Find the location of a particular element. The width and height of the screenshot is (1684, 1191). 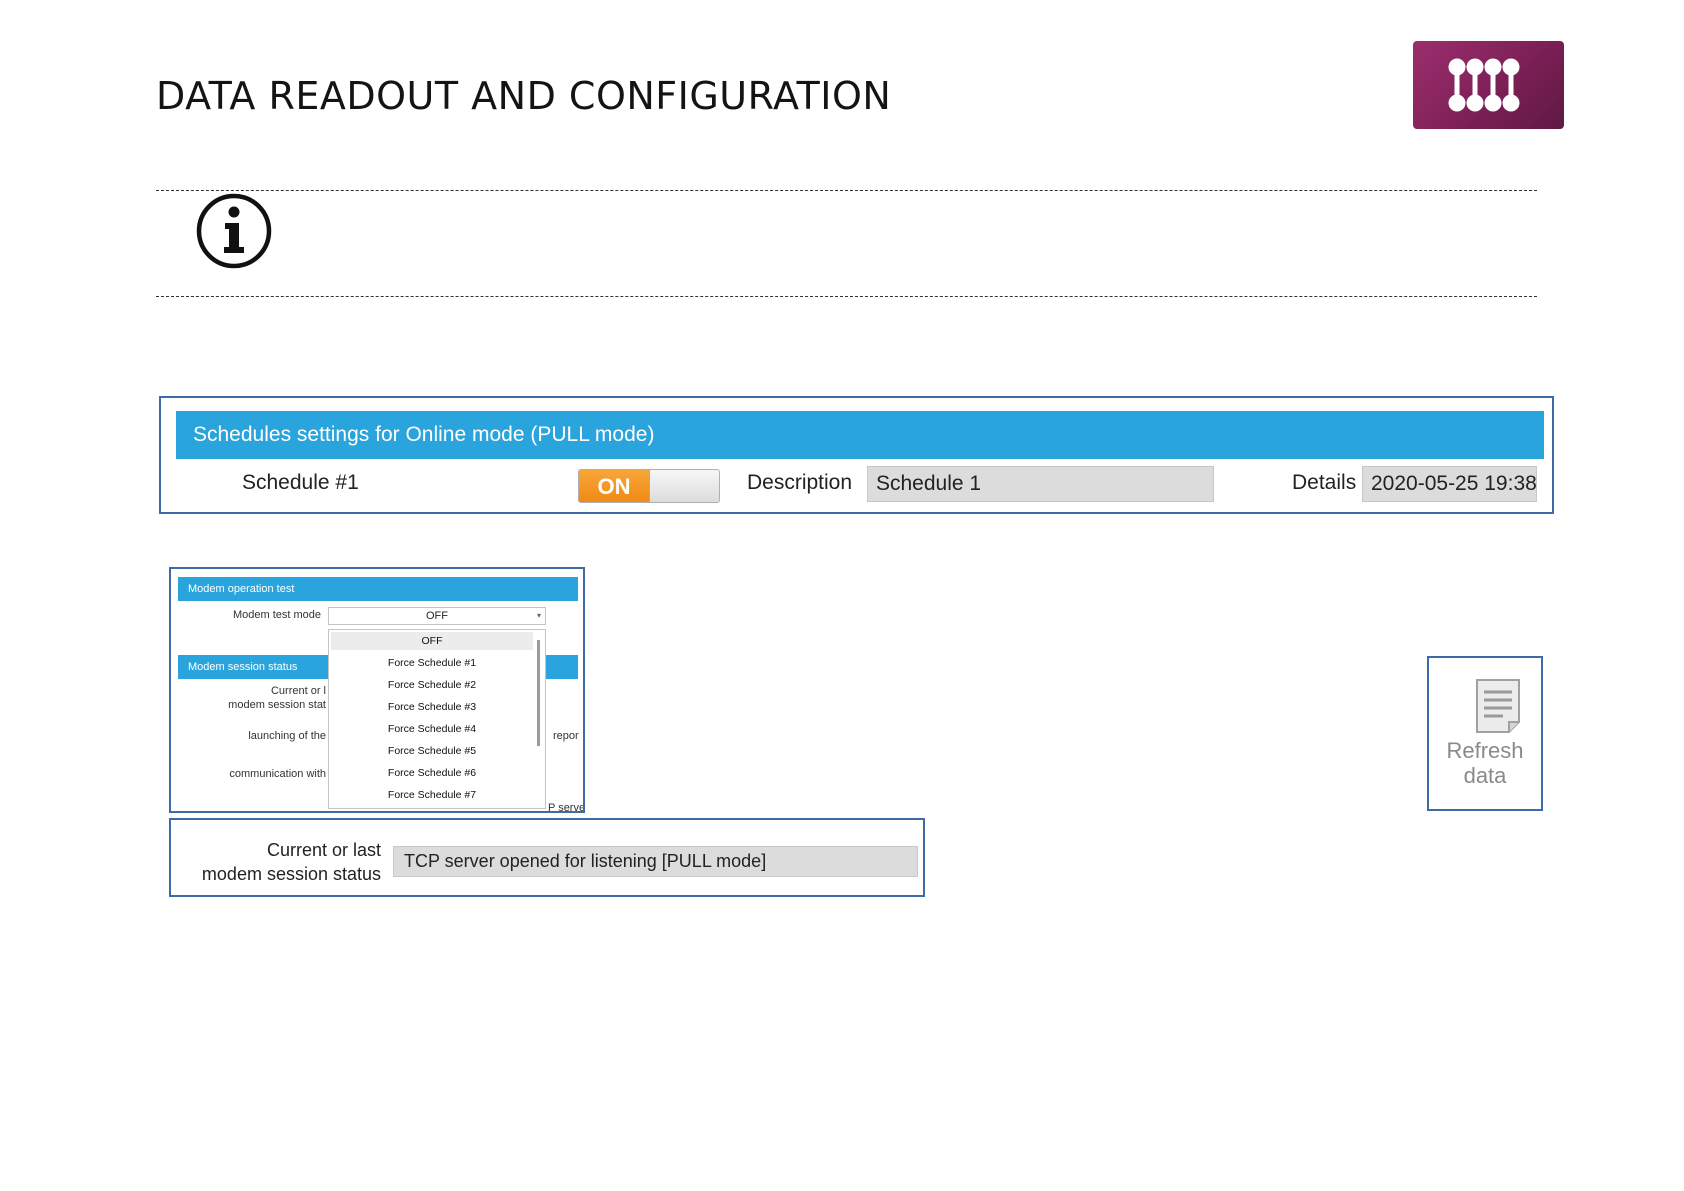

page-title: DATA READOUT AND CONFIGURATION is located at coordinates (524, 96).